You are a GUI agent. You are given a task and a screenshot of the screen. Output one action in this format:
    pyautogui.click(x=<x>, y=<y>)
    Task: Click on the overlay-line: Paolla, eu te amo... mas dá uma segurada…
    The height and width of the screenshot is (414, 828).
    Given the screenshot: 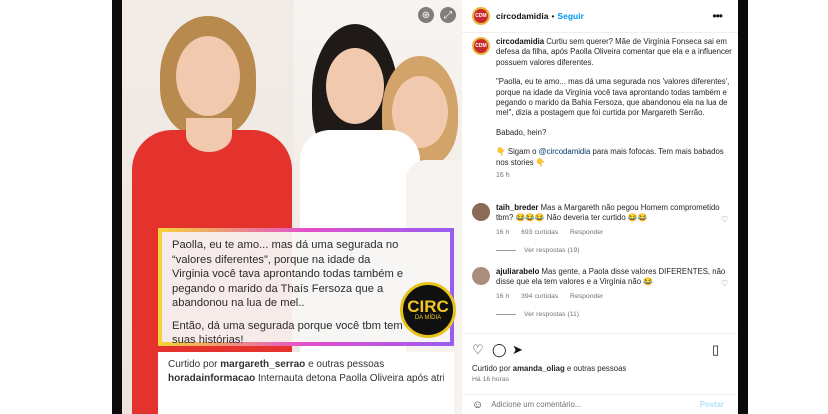 What is the action you would take?
    pyautogui.click(x=285, y=245)
    